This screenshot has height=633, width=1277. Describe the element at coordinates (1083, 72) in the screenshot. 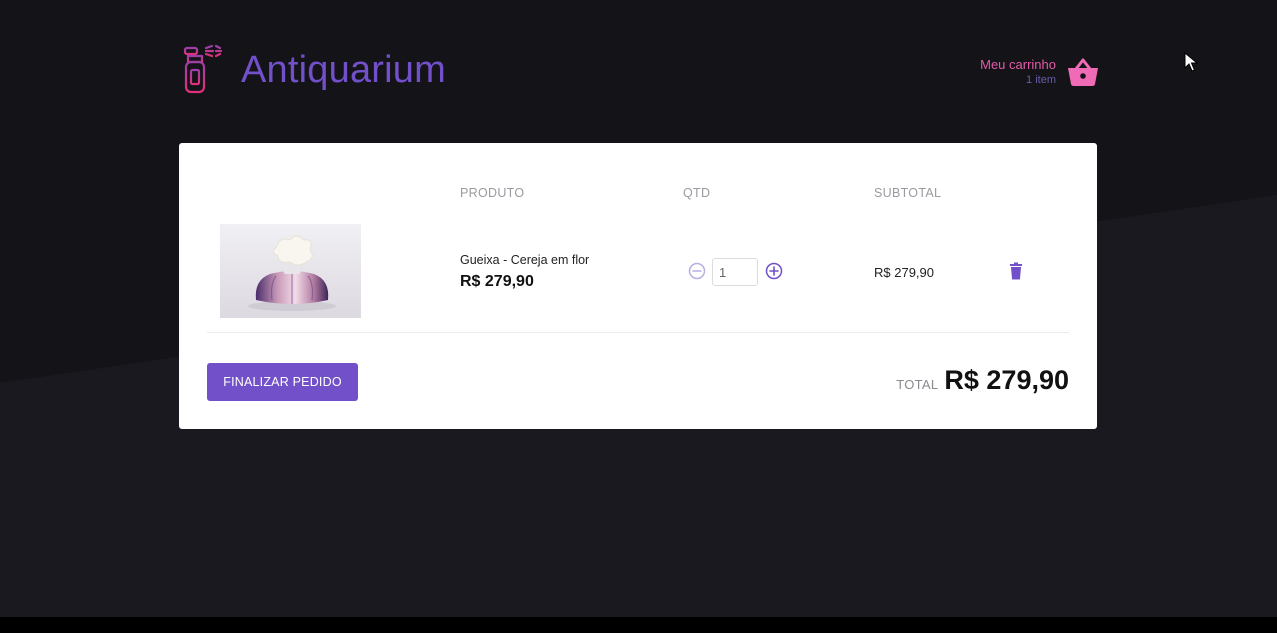

I see `shopping-basket-icon` at that location.